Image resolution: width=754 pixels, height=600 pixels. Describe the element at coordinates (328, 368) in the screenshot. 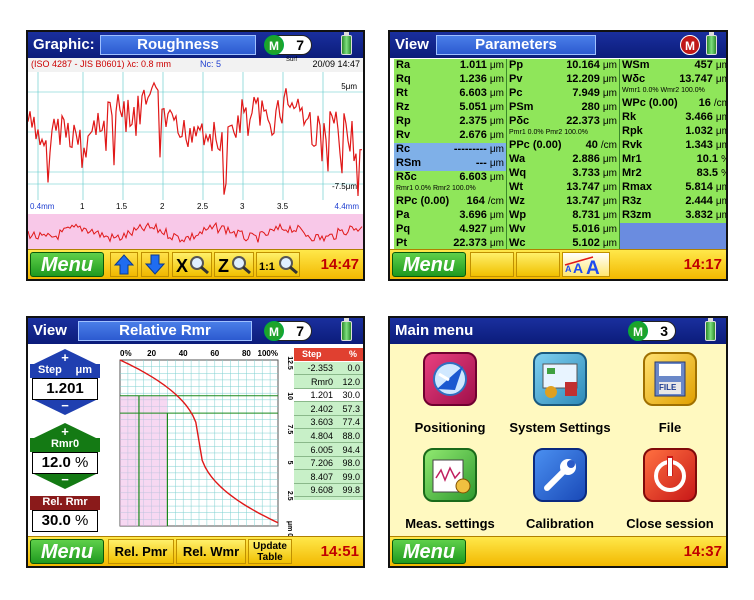

I see `table-row: -2.353 0.0` at that location.